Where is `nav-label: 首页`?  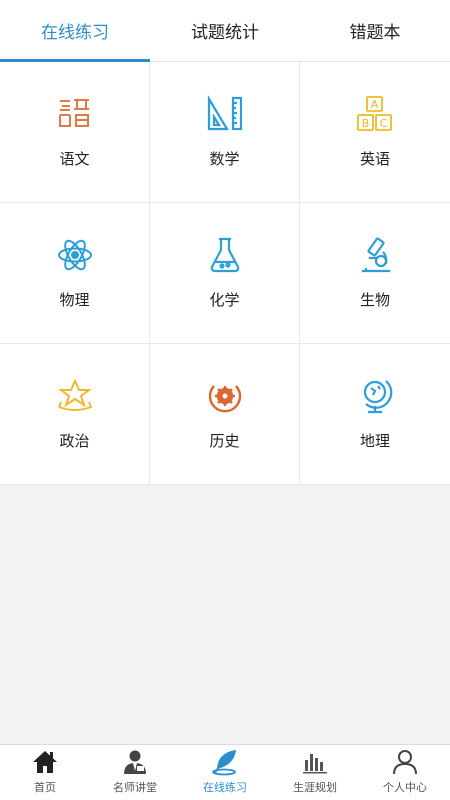
nav-label: 首页 is located at coordinates (45, 787).